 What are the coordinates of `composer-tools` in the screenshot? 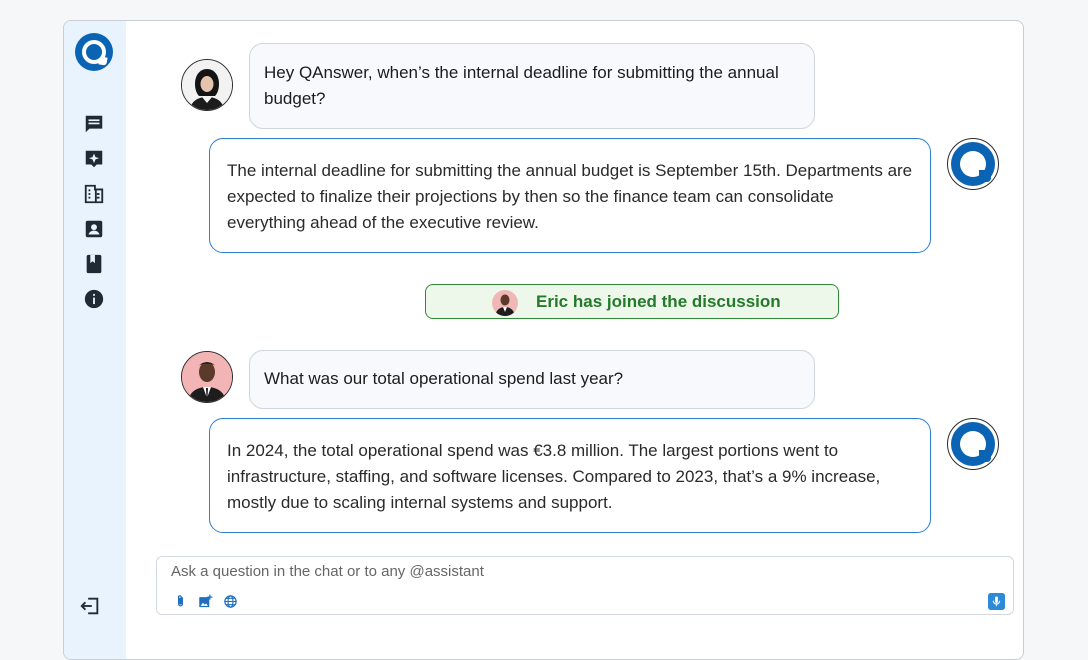 It's located at (205, 601).